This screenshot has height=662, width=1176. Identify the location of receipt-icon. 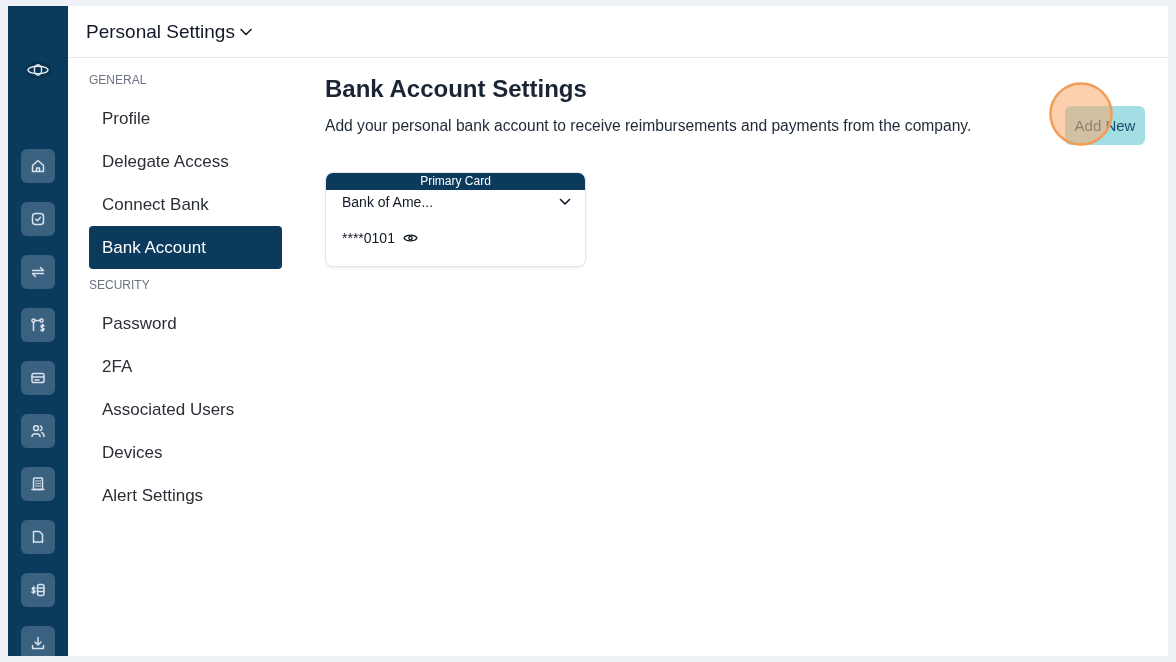
(38, 537).